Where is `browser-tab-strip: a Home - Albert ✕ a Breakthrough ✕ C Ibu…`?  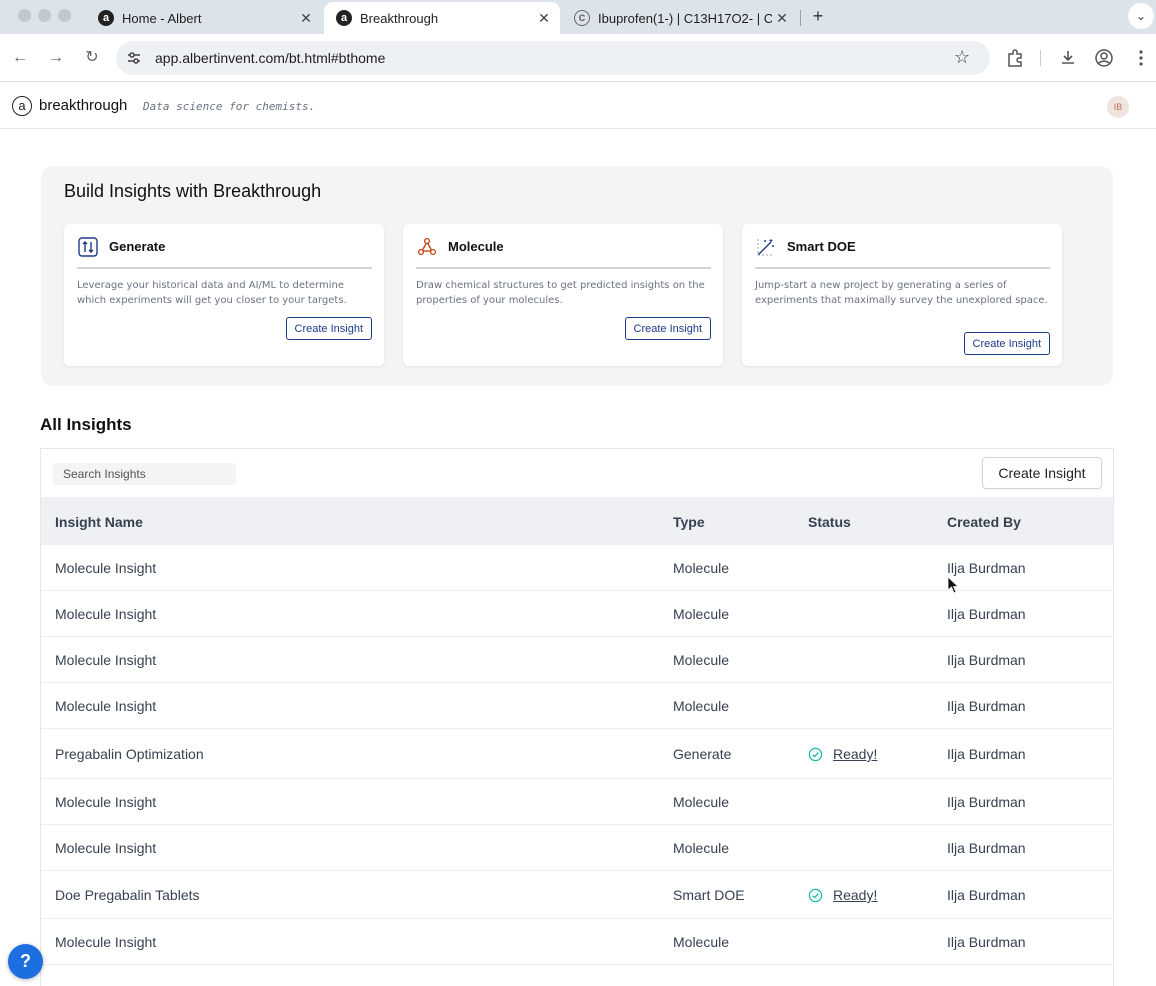
browser-tab-strip: a Home - Albert ✕ a Breakthrough ✕ C Ibu… is located at coordinates (578, 17).